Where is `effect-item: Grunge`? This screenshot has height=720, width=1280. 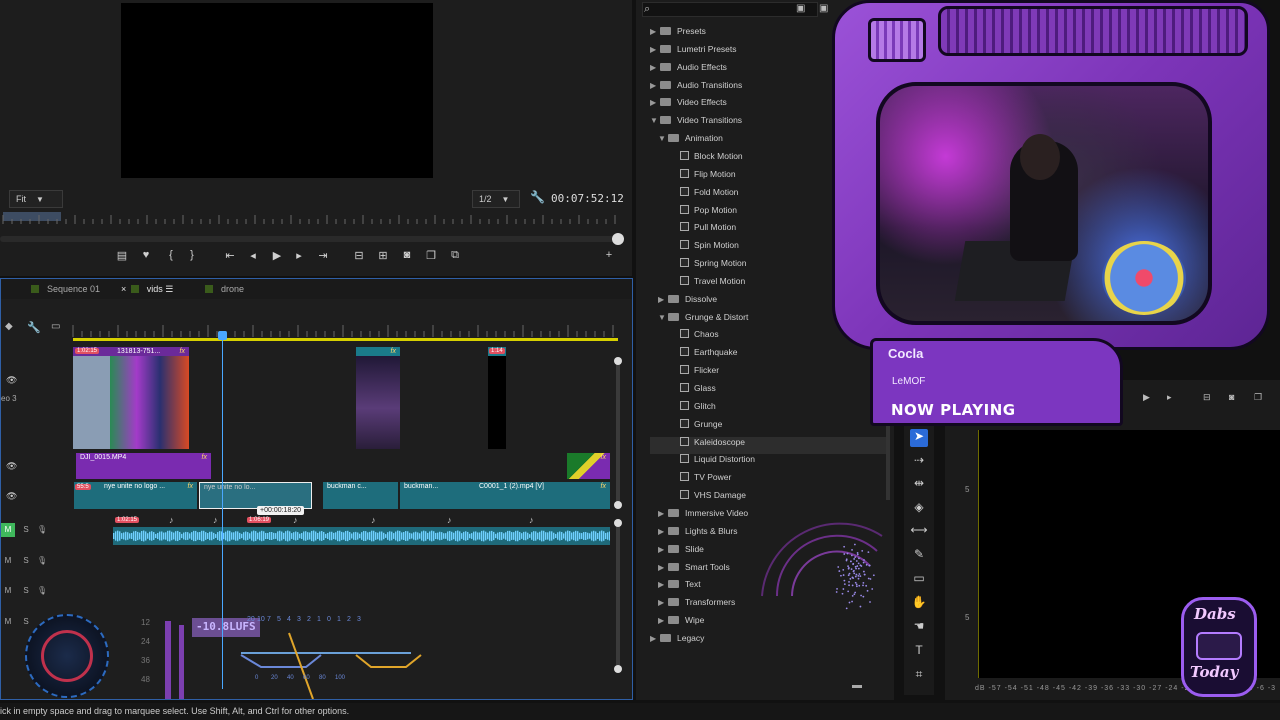 effect-item: Grunge is located at coordinates (768, 427).